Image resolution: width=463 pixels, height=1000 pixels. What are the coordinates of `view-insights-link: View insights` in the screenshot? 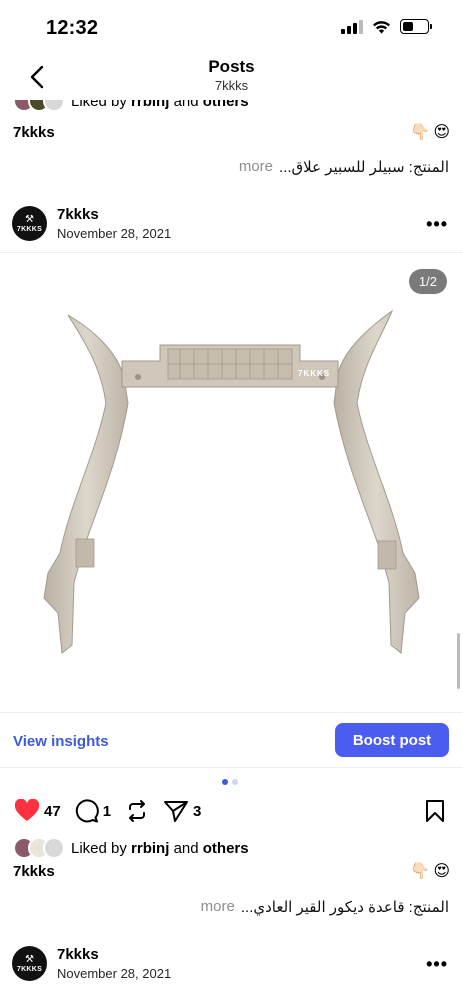 It's located at (61, 741).